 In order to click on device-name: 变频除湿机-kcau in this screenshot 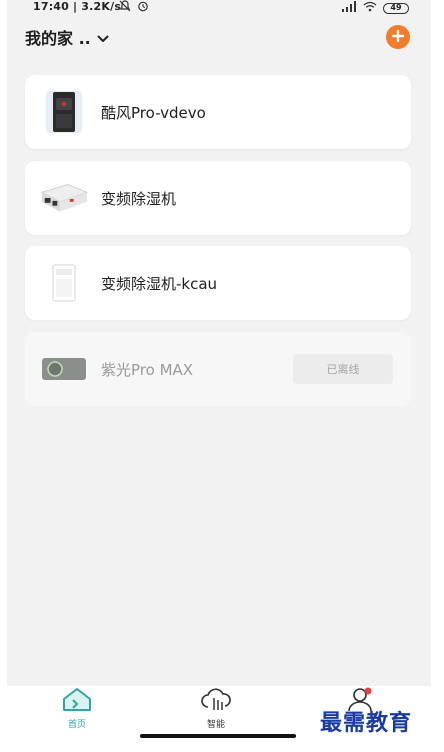, I will do `click(159, 283)`.